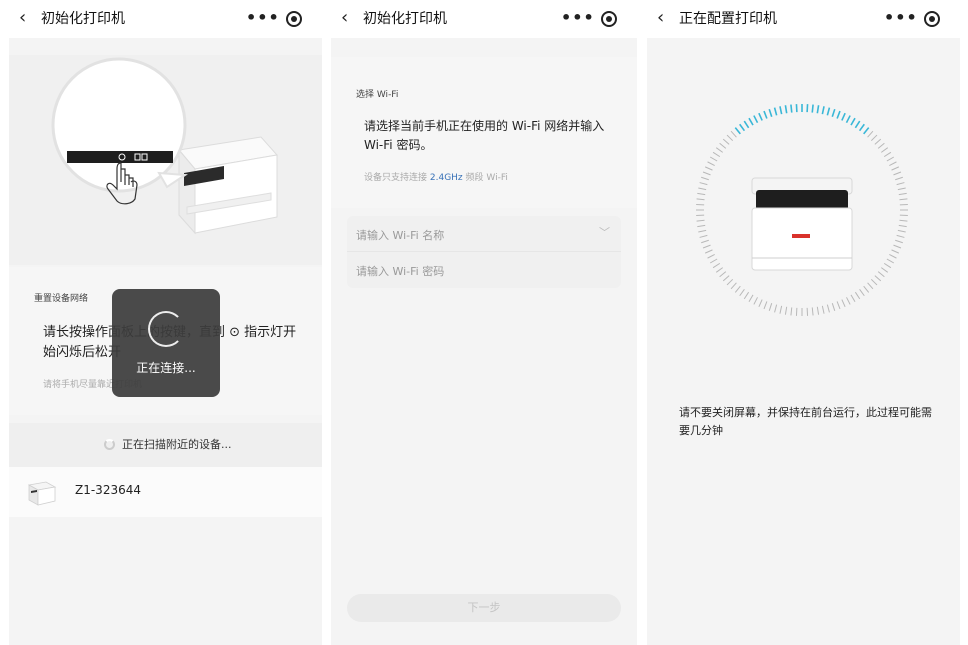 This screenshot has width=968, height=645. I want to click on printer-press-button-illustration, so click(164, 146).